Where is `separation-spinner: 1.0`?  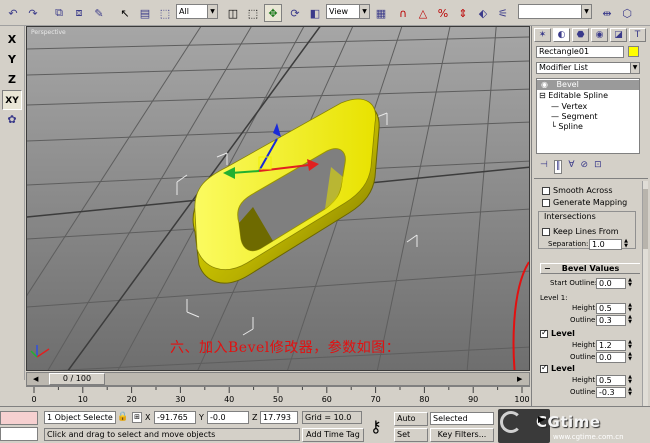 separation-spinner: 1.0 is located at coordinates (605, 244).